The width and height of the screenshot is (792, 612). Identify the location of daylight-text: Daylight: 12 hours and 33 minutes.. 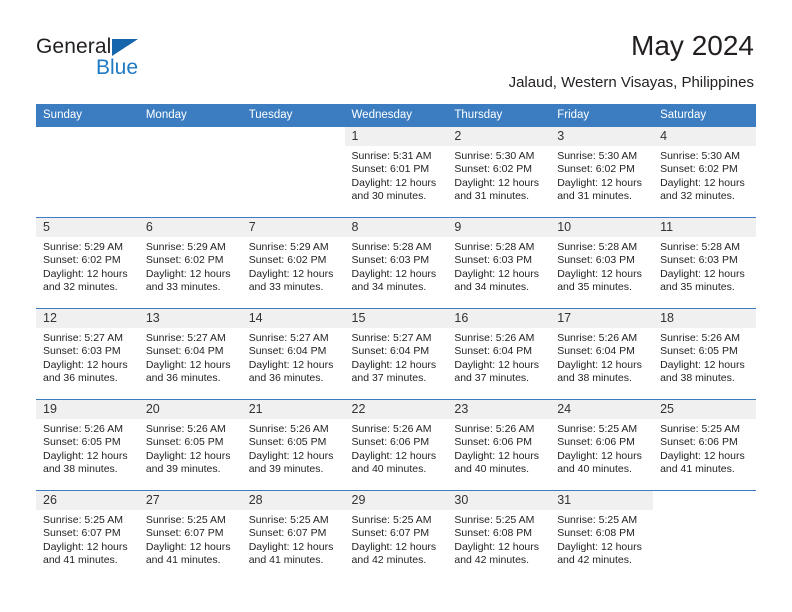
(291, 280).